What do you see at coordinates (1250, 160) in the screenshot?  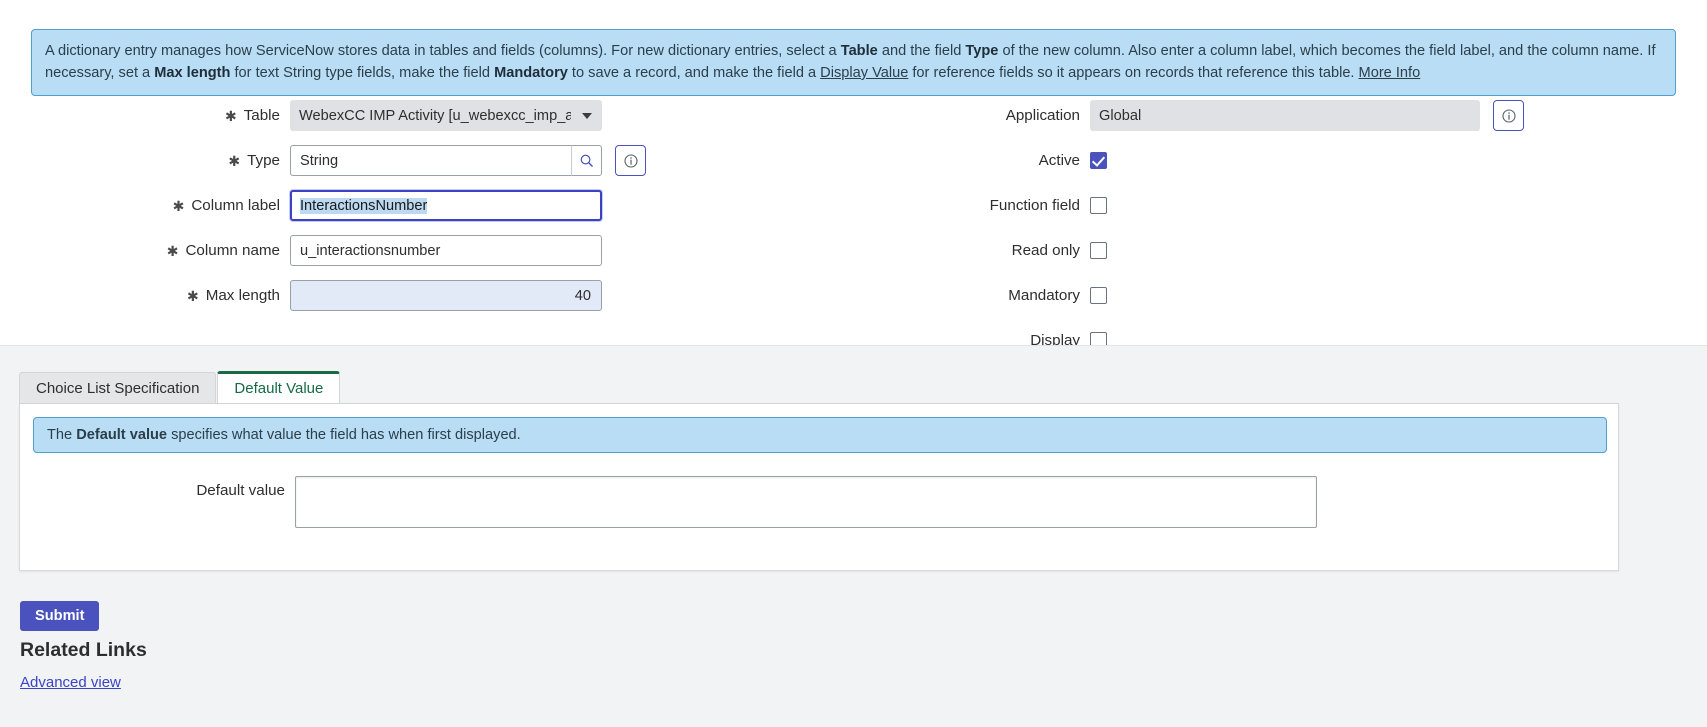 I see `field-row-active: Active` at bounding box center [1250, 160].